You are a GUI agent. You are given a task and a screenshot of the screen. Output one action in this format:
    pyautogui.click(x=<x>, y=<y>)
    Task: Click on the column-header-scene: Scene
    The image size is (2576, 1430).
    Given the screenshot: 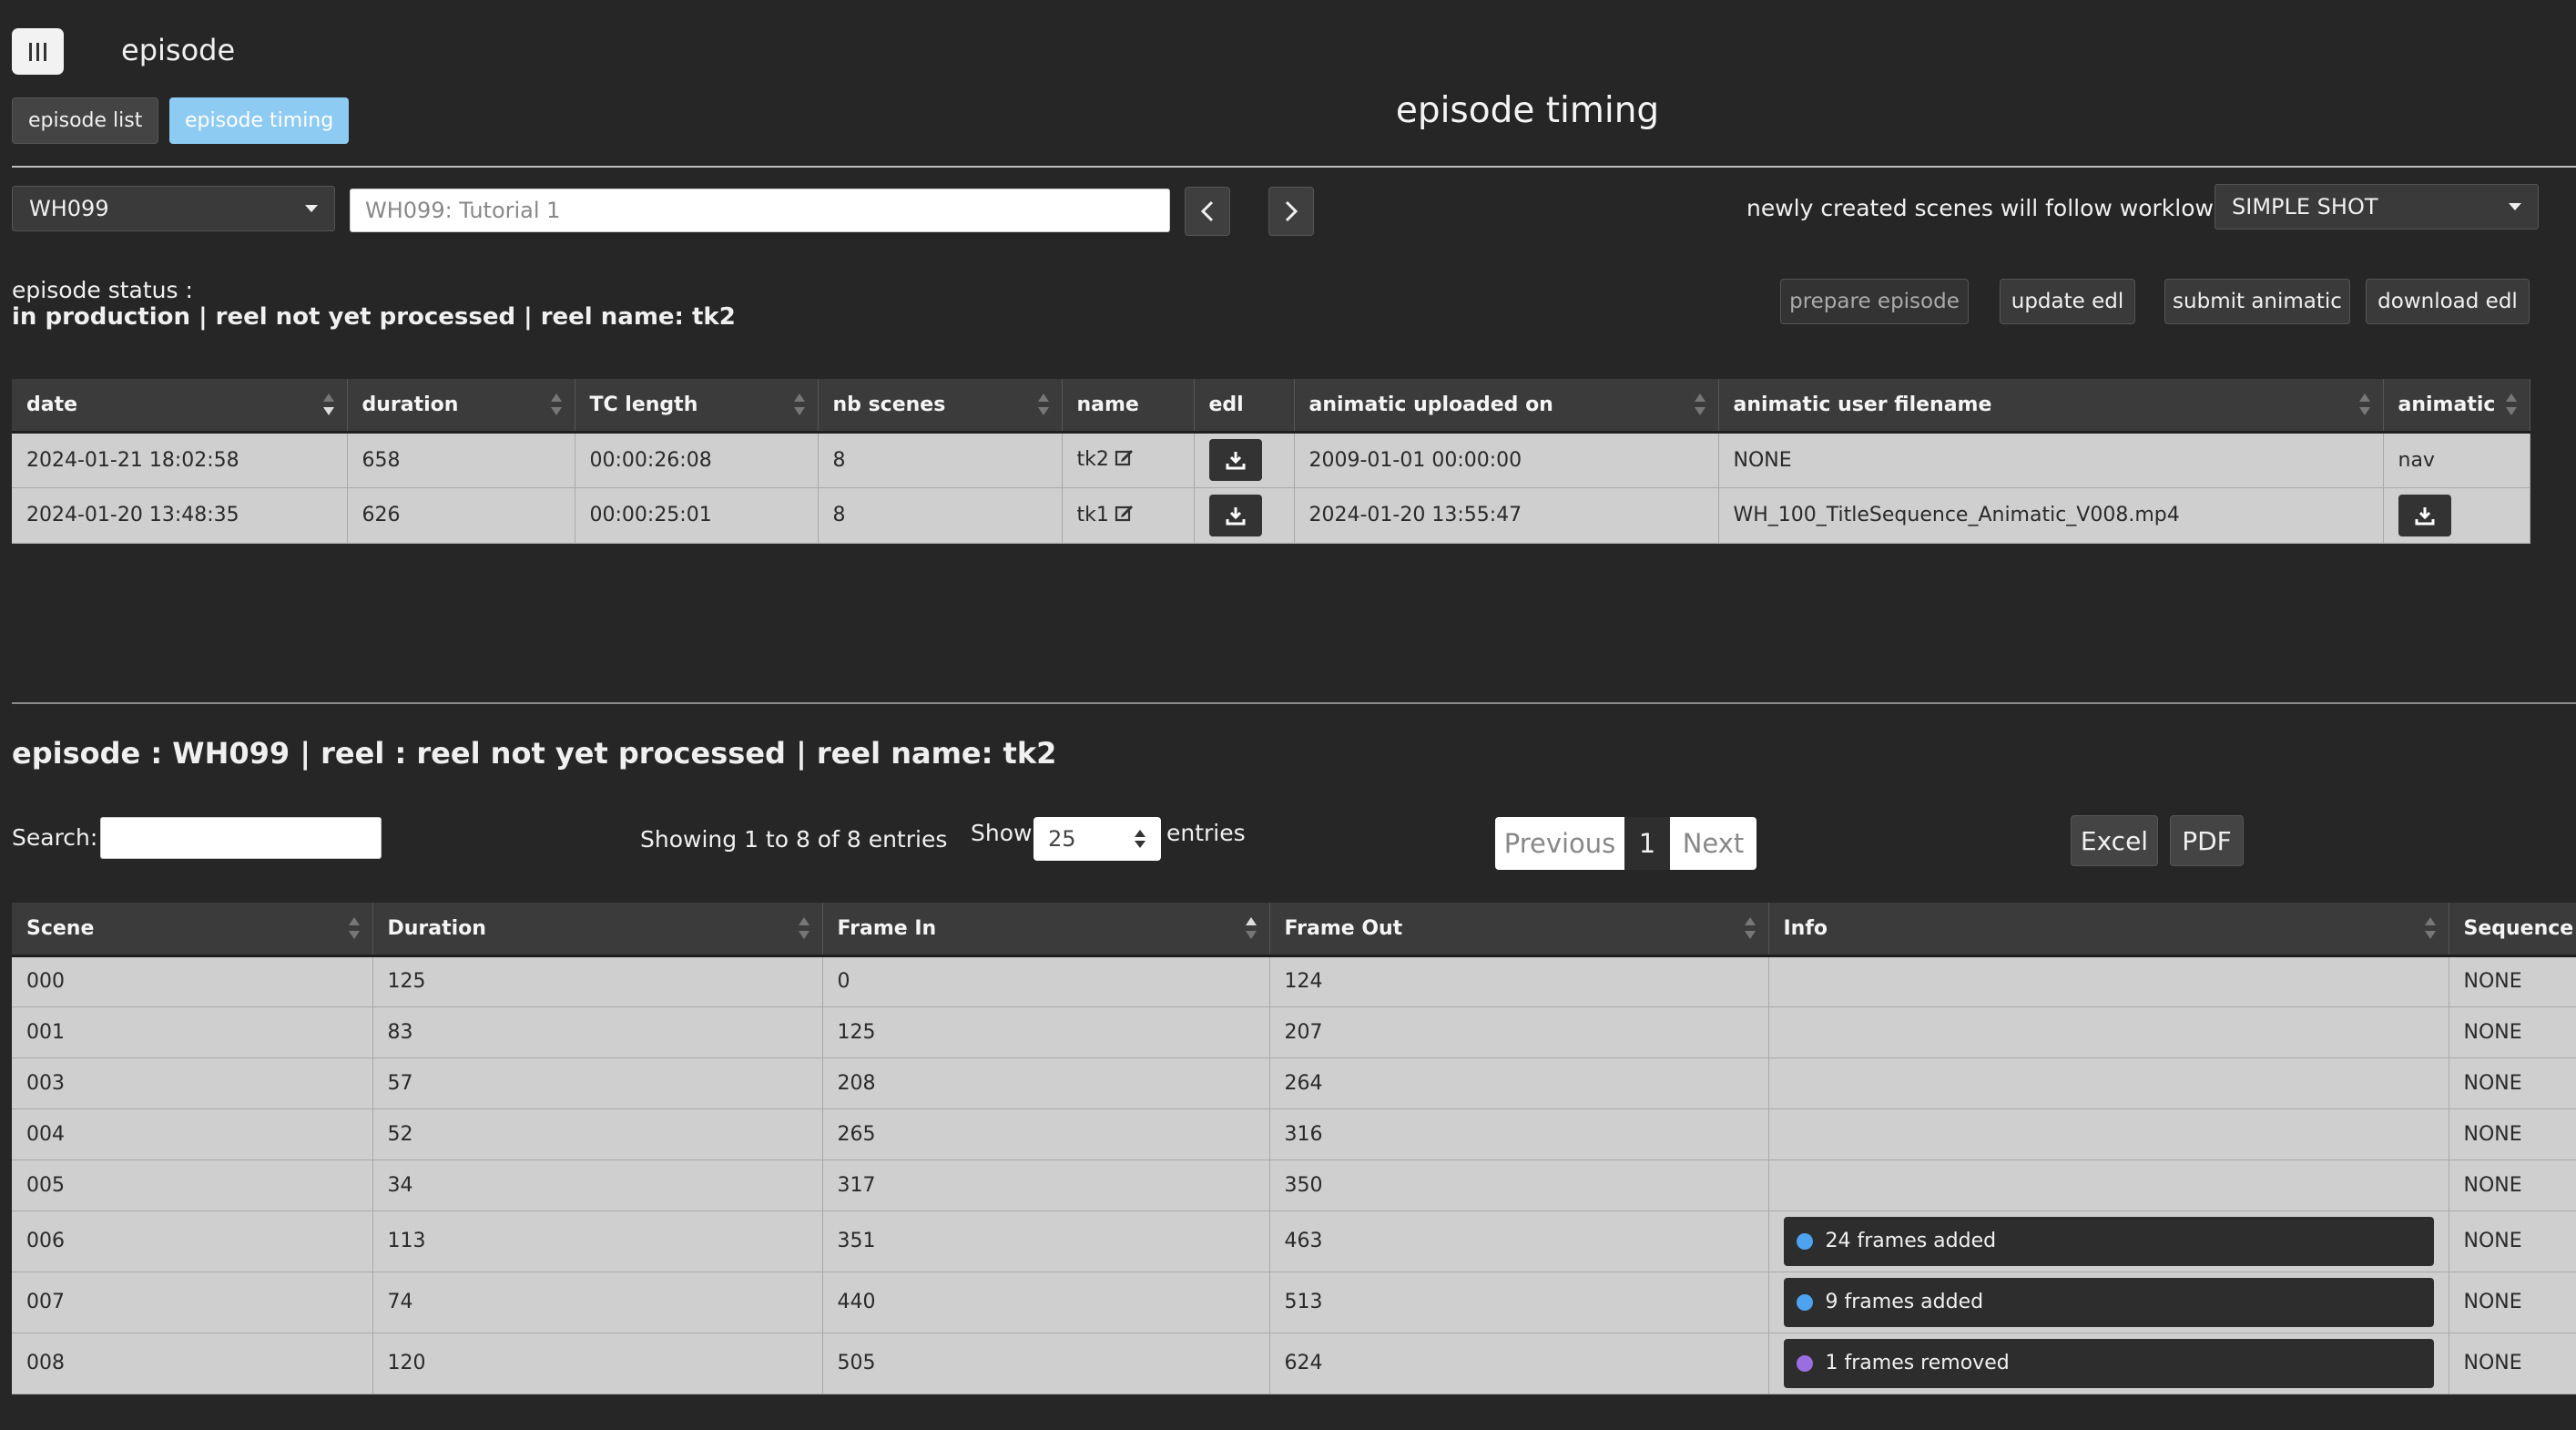 What is the action you would take?
    pyautogui.click(x=193, y=930)
    